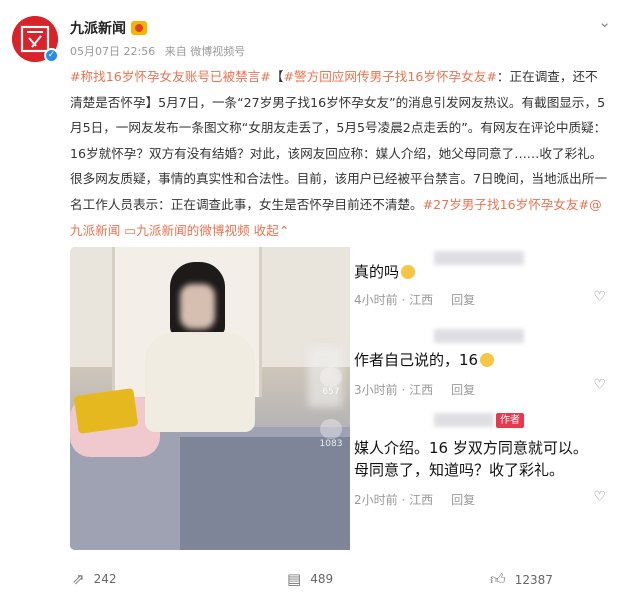 The image size is (629, 598). What do you see at coordinates (266, 230) in the screenshot?
I see `collapse-label: 收起` at bounding box center [266, 230].